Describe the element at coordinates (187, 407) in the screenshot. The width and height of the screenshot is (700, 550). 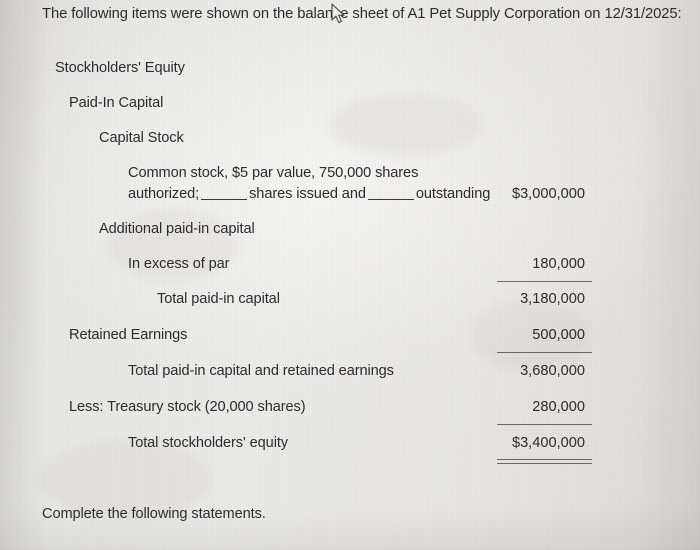
I see `row-label-treasury-stock: Less: Treasury stock (20,000 shares)` at that location.